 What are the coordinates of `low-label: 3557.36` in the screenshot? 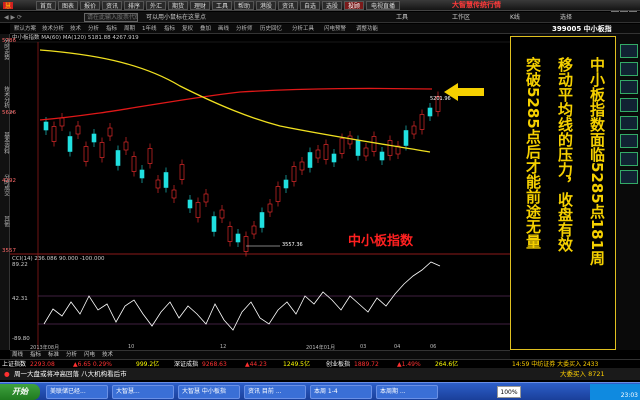 It's located at (292, 245).